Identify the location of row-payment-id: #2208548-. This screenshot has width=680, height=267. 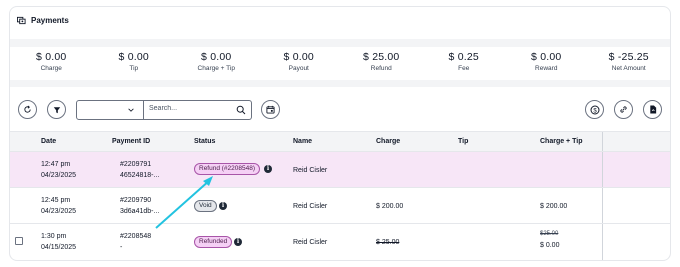
(136, 242).